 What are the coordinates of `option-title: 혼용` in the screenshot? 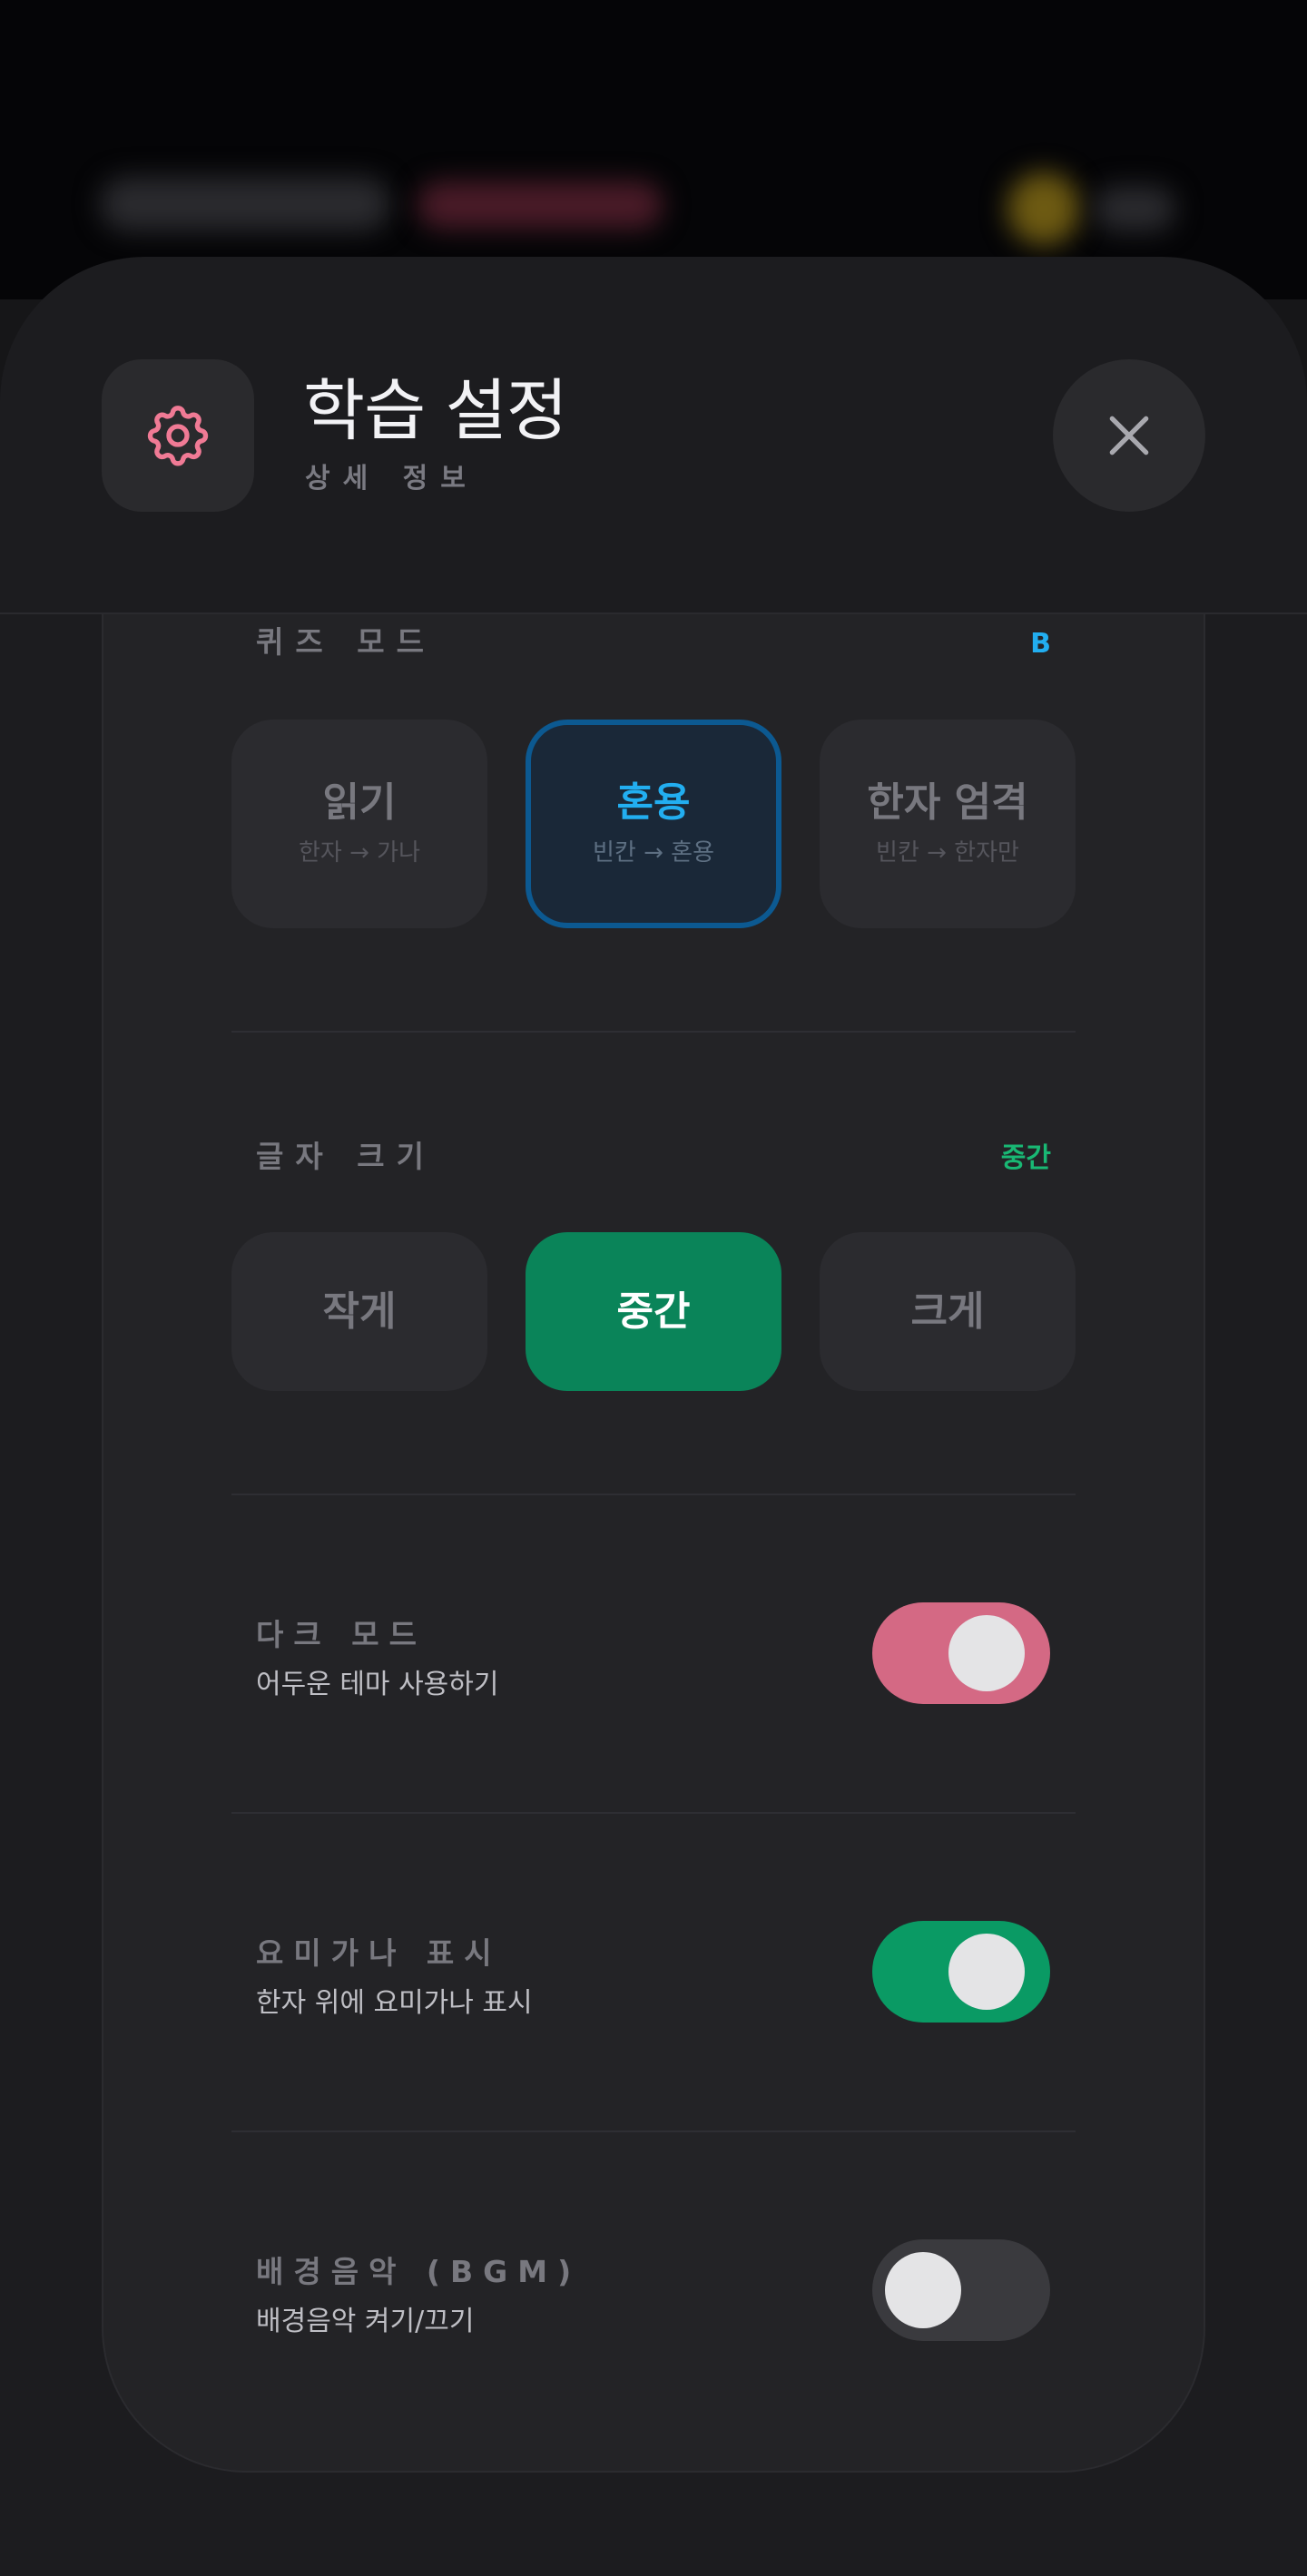 It's located at (653, 802).